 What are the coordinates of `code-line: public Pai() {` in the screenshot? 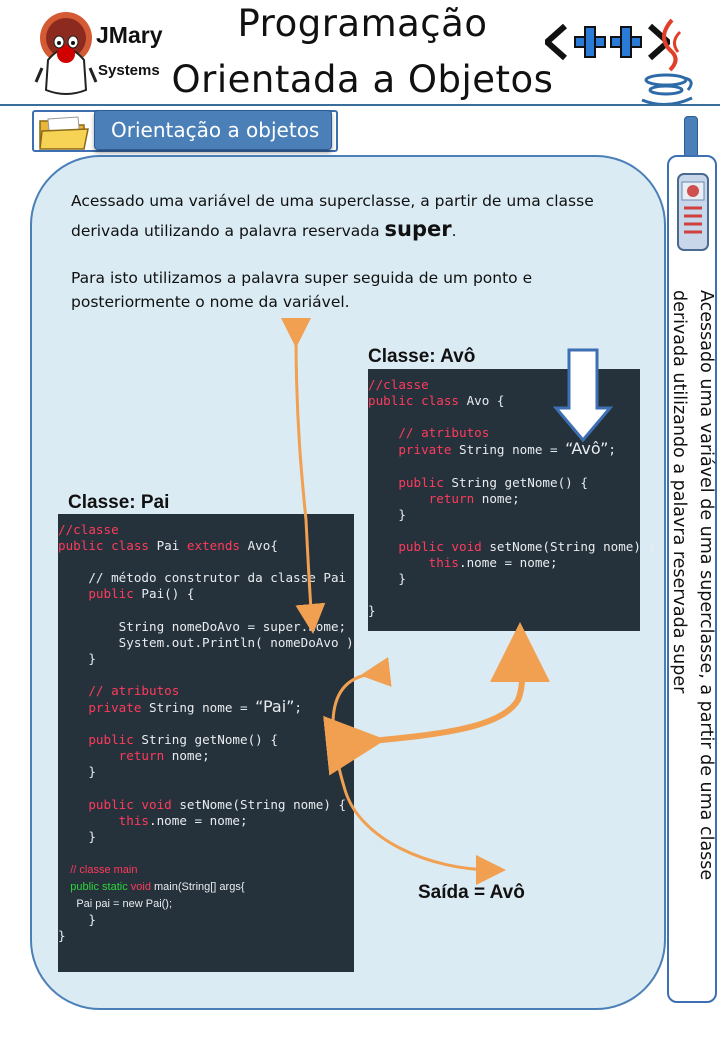 It's located at (141, 594).